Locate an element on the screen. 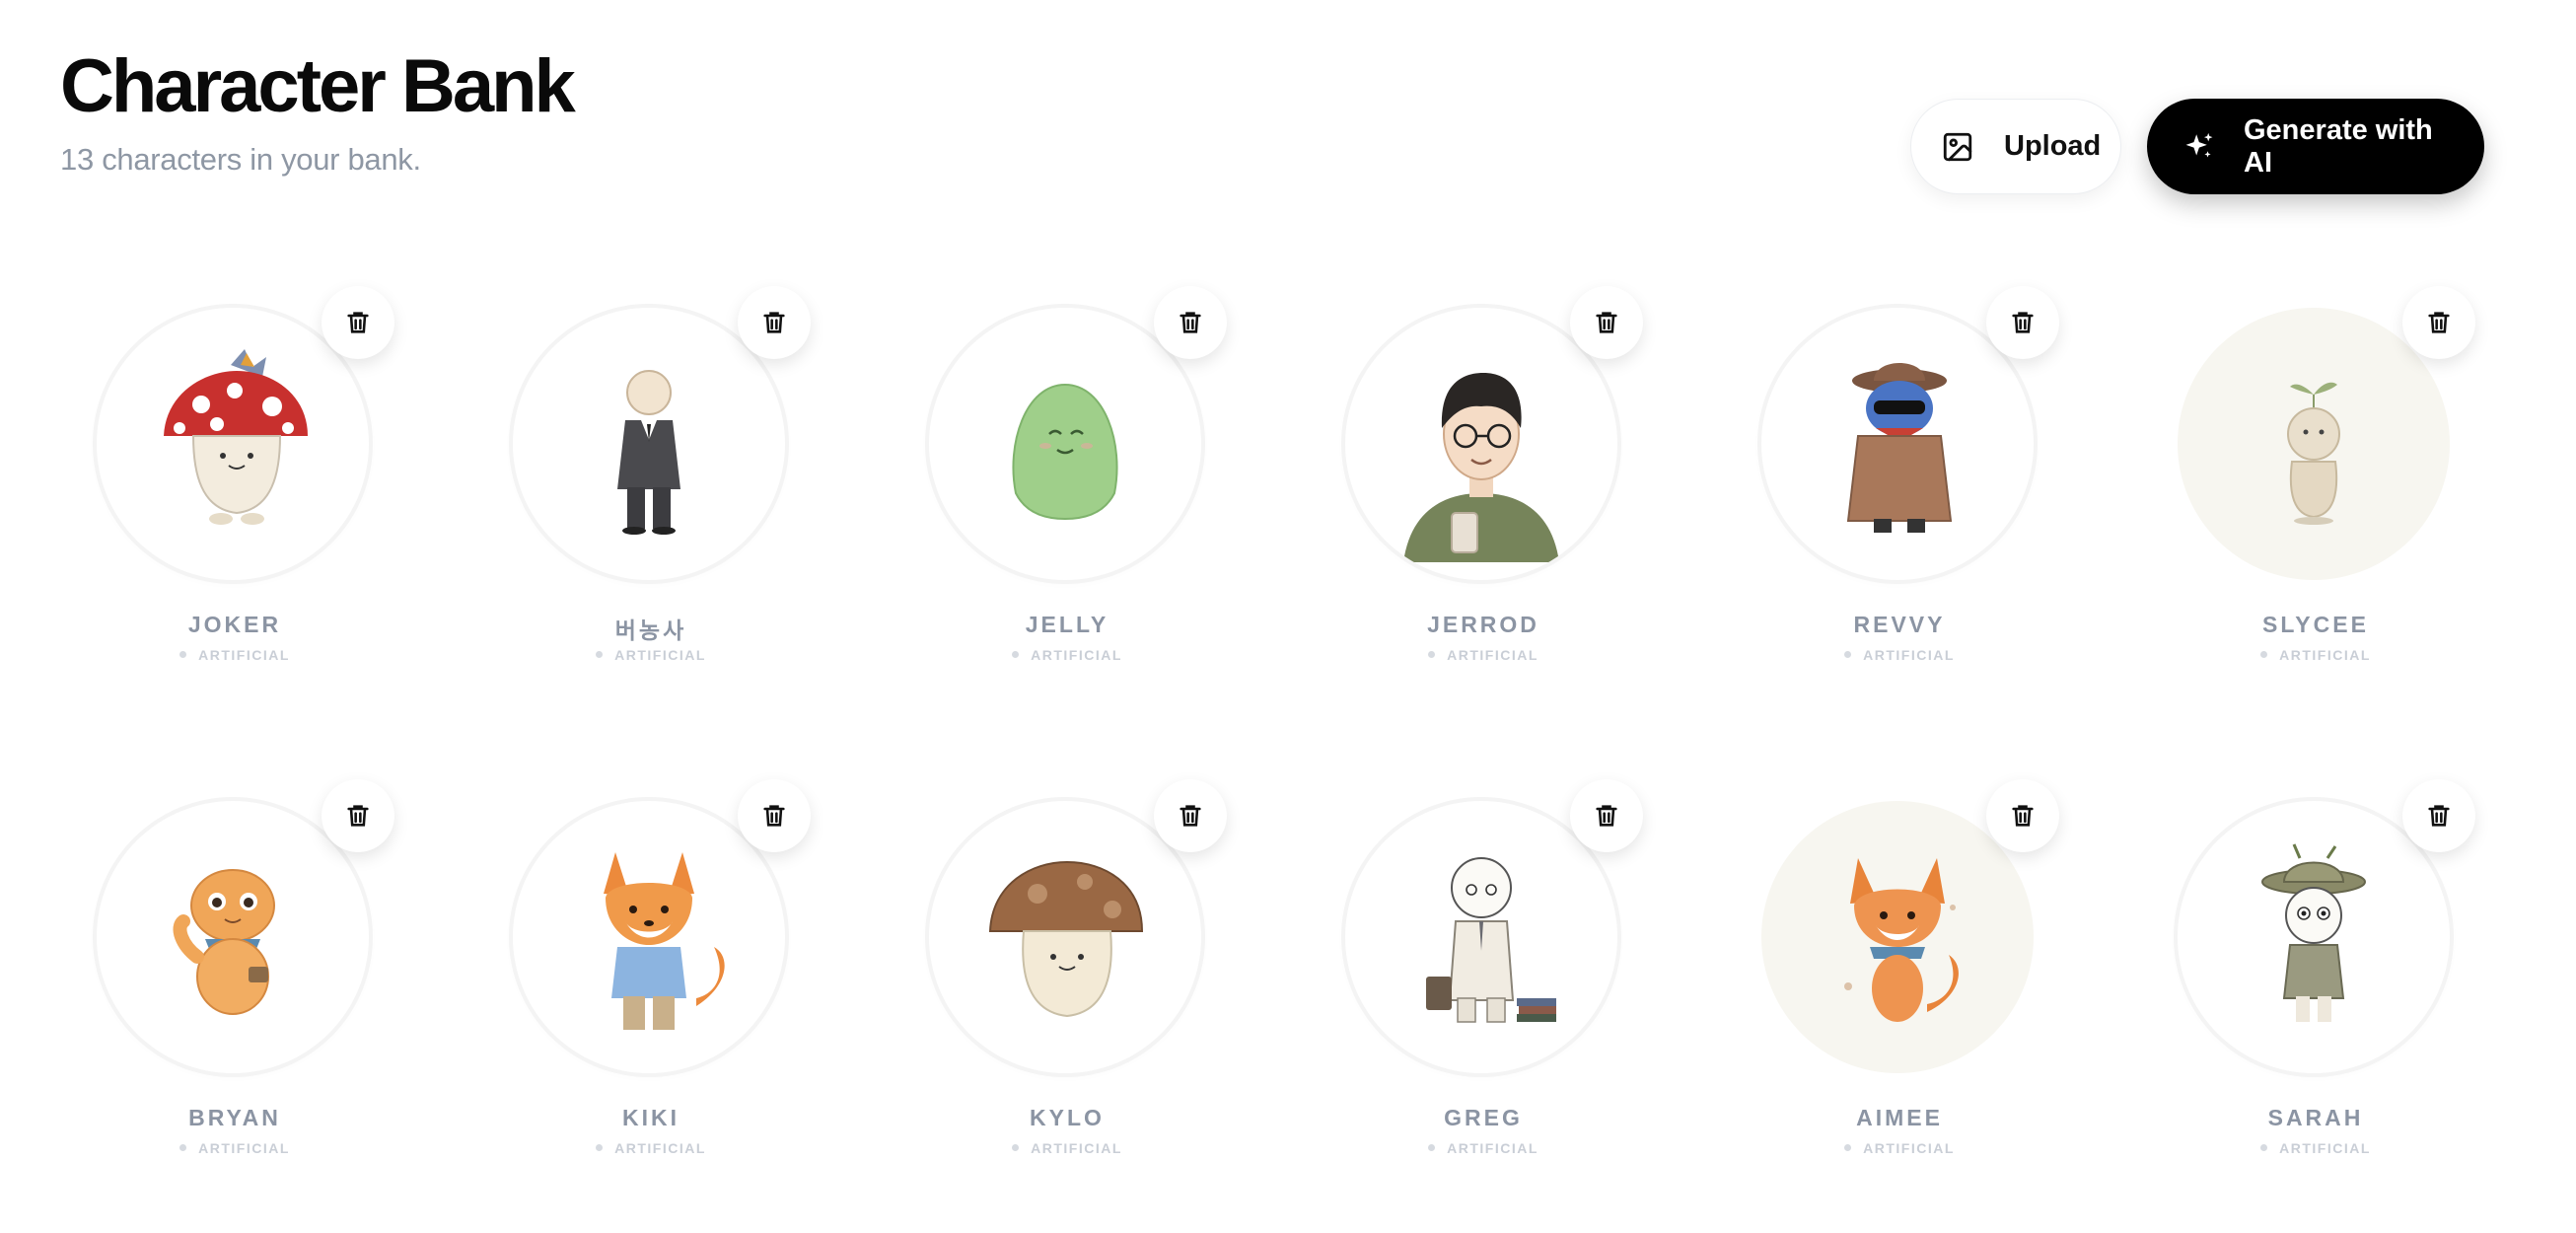 The image size is (2576, 1233). character-name: GREG is located at coordinates (1483, 1117).